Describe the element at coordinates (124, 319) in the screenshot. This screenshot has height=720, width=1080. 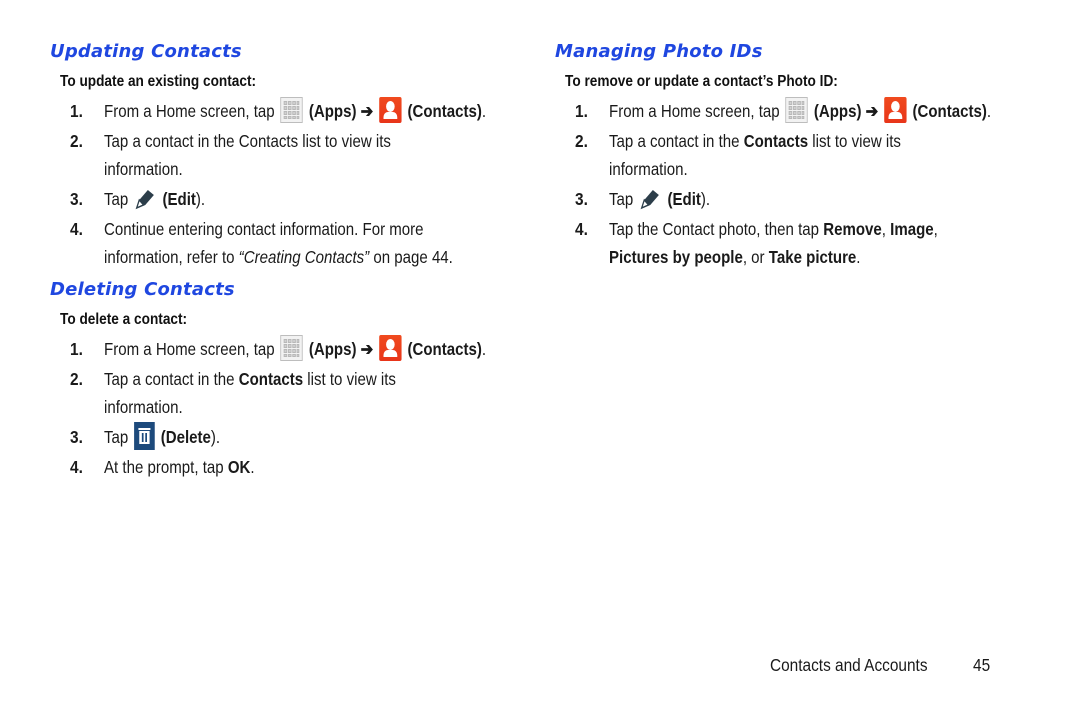
I see `subheading-delete-contact: To delete a contact:` at that location.